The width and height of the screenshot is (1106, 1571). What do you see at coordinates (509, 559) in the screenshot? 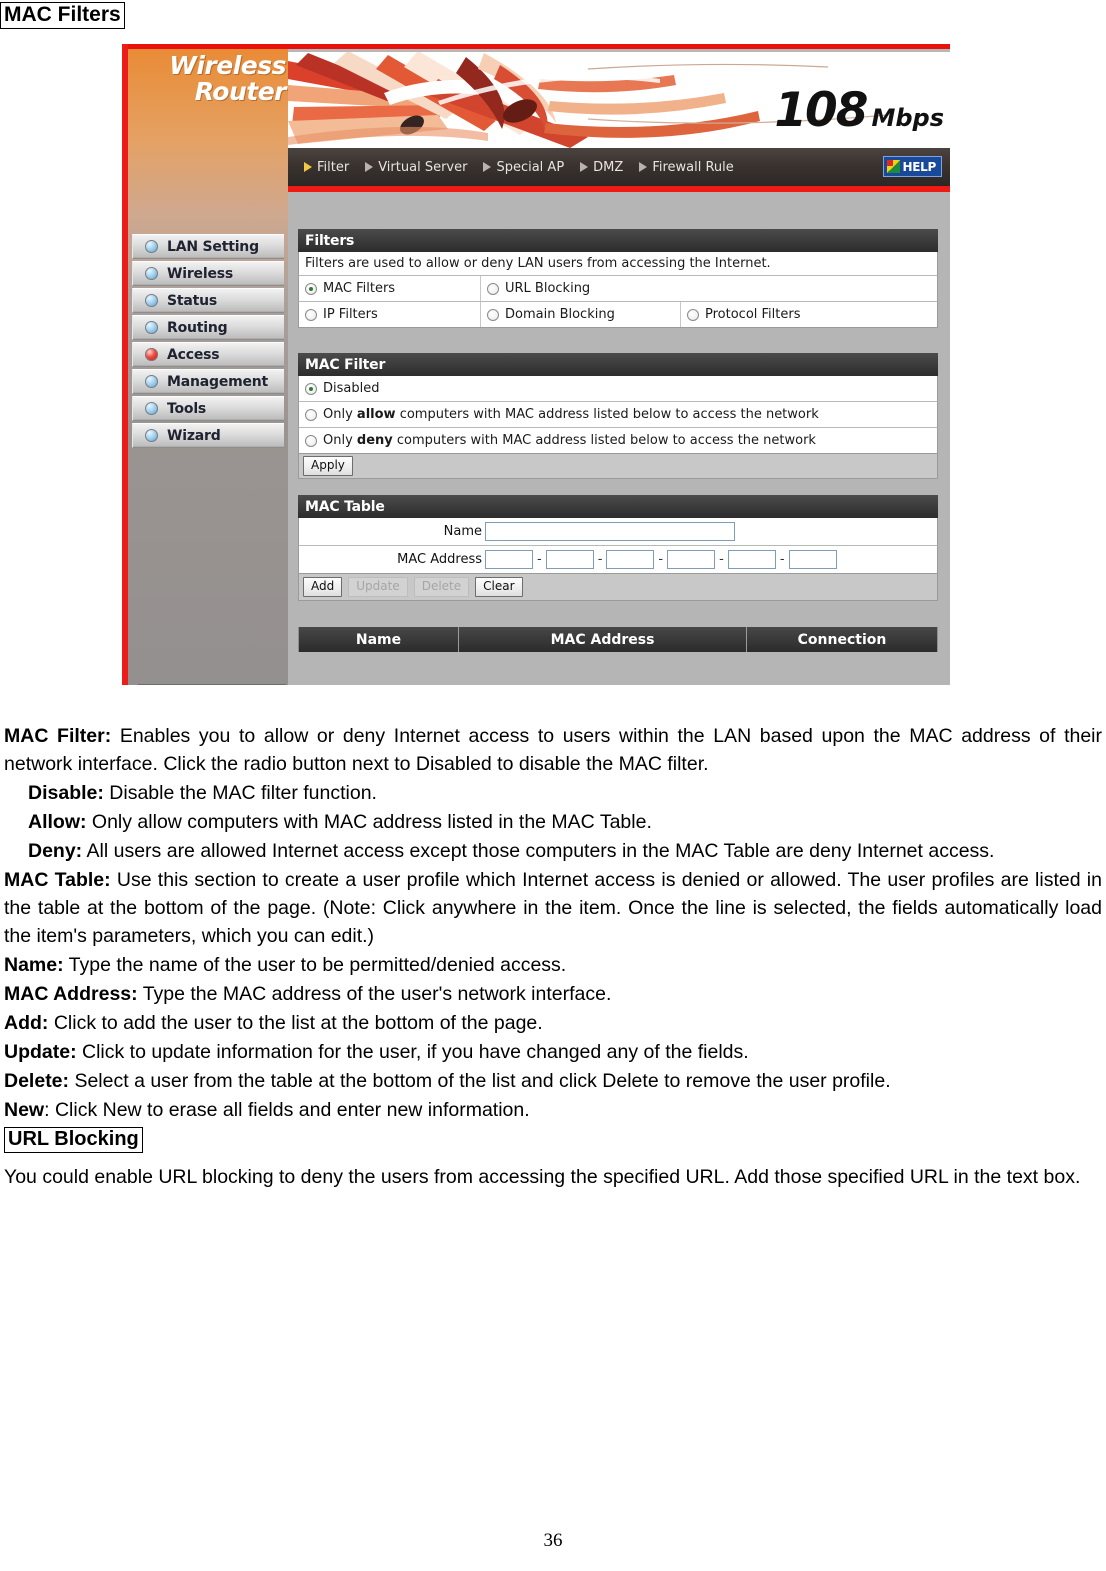
I see `mac-segment-1-input` at bounding box center [509, 559].